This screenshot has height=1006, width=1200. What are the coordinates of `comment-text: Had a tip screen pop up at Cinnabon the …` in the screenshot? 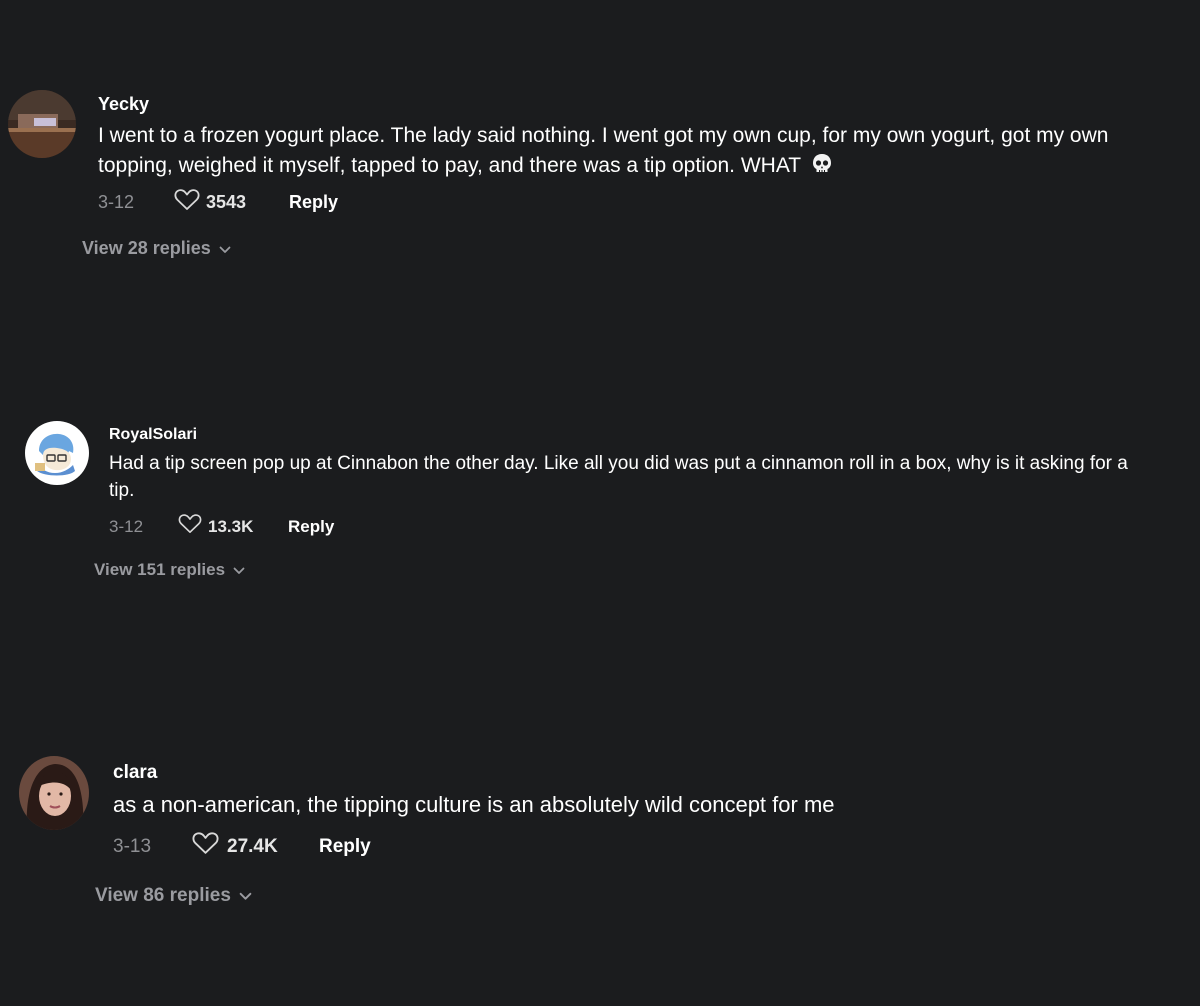 It's located at (618, 477).